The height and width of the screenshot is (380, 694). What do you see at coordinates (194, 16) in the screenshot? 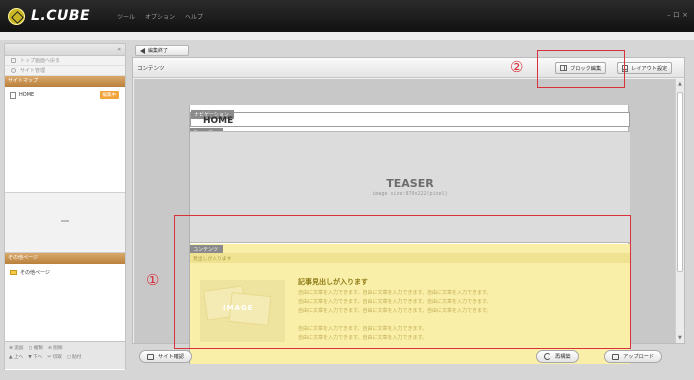
I see `menu-help: ヘルプ` at bounding box center [194, 16].